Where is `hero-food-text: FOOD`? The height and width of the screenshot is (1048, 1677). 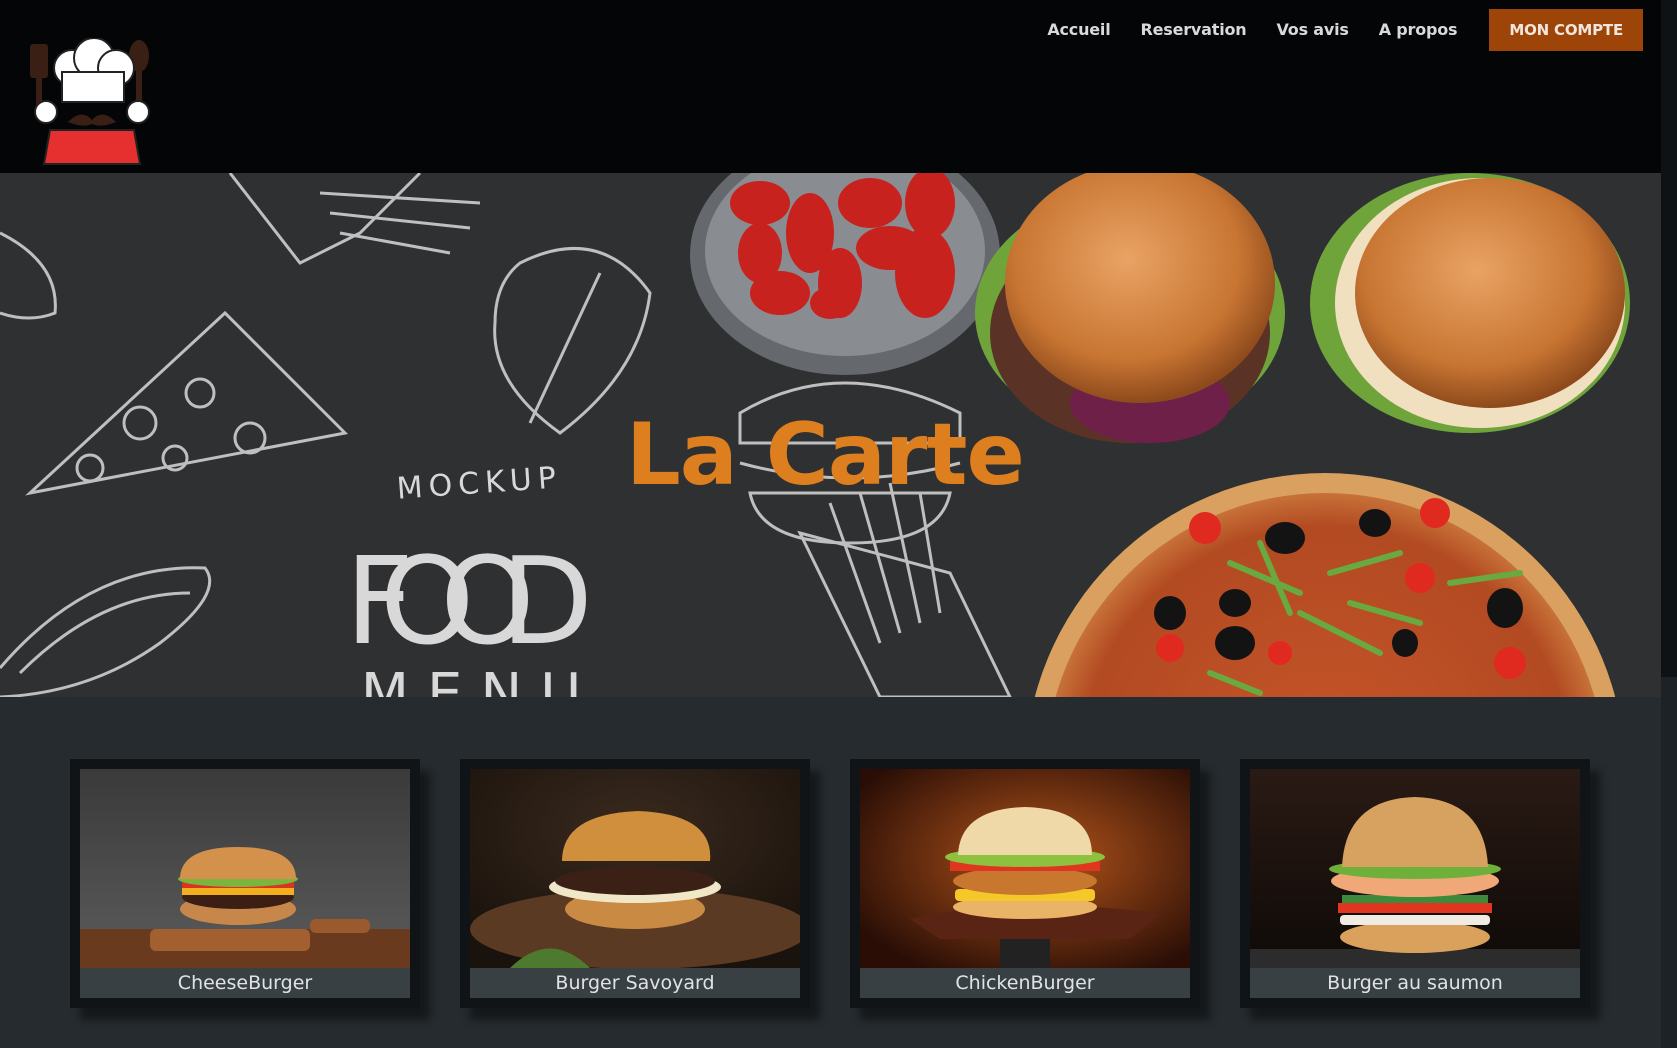 hero-food-text: FOOD is located at coordinates (480, 602).